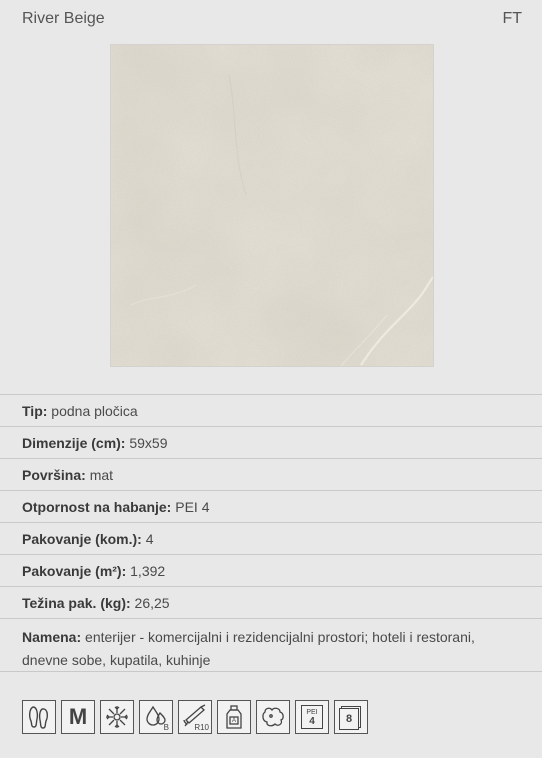 This screenshot has height=758, width=542. Describe the element at coordinates (271, 539) in the screenshot. I see `spec-row-package-pieces: Pakovanje (kom.): 4` at that location.